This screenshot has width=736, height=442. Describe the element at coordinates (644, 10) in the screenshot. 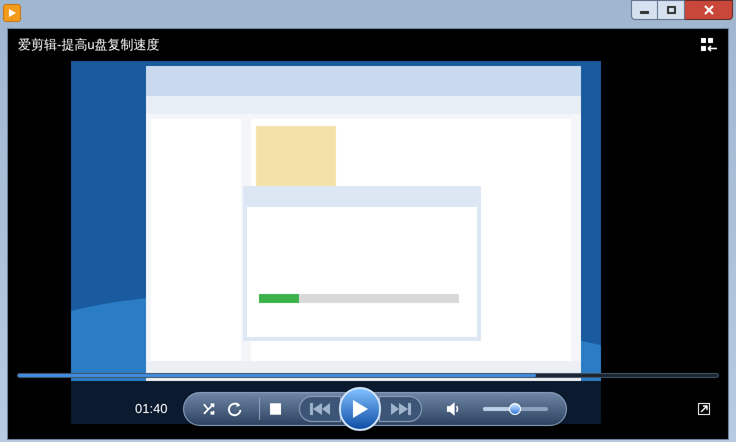

I see `minimize-button` at that location.